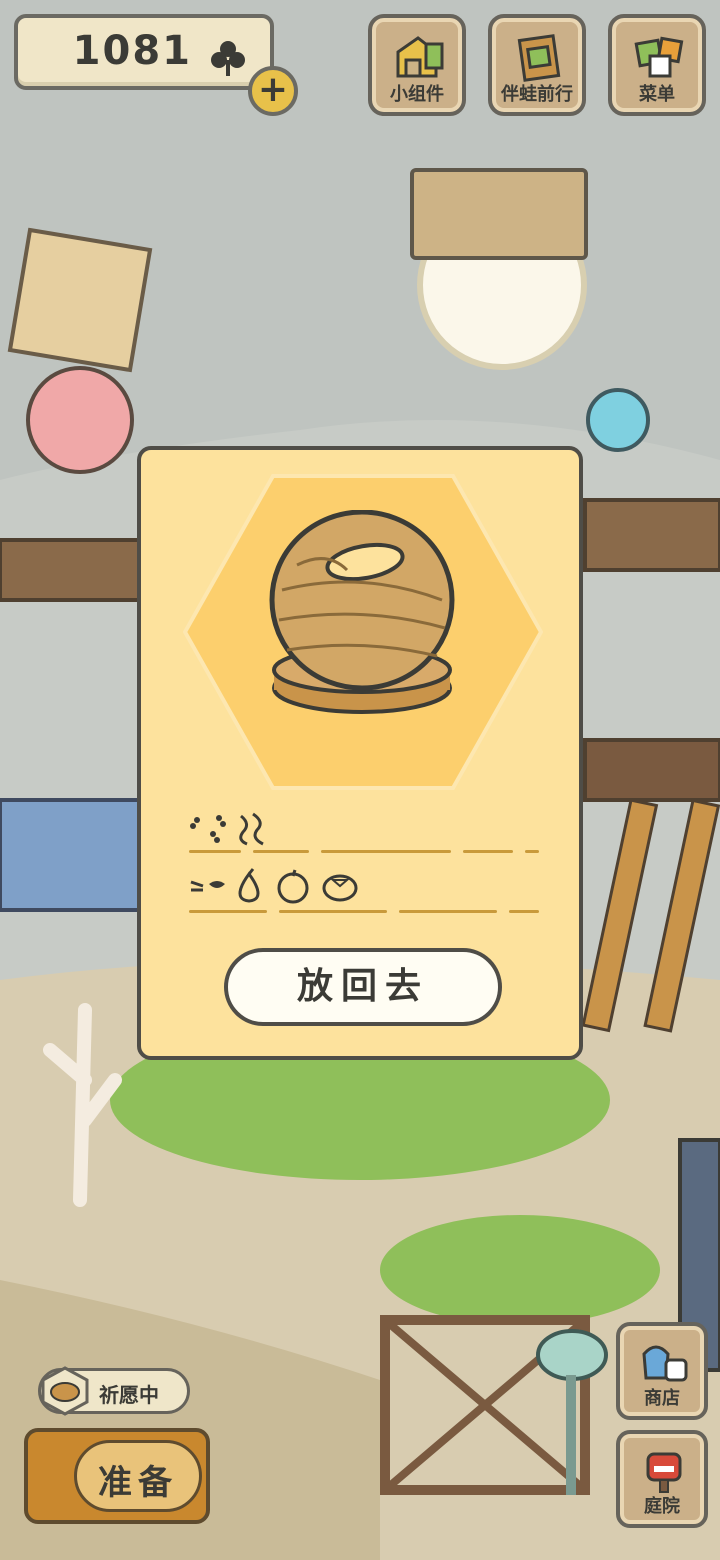  I want to click on clover-counter: 1081, so click(144, 52).